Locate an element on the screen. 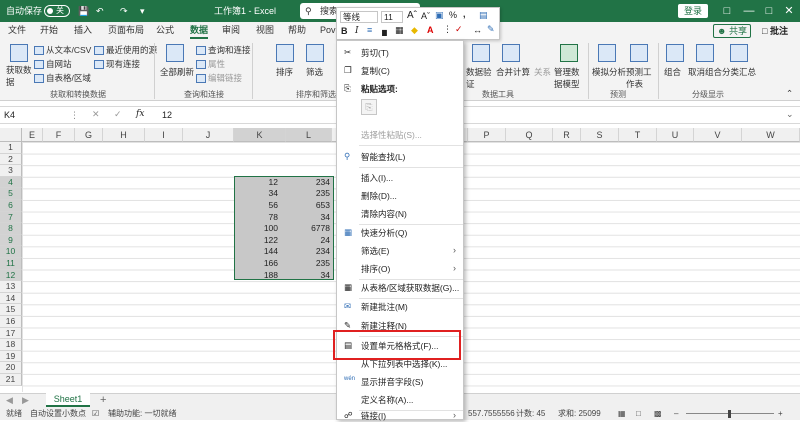 Image resolution: width=800 pixels, height=422 pixels. sort-icon is located at coordinates (285, 53).